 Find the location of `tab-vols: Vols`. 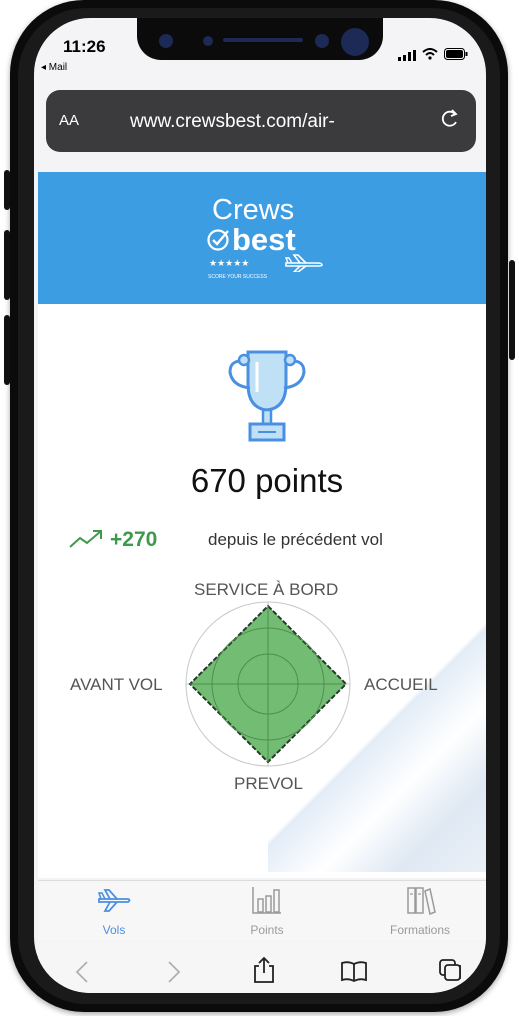

tab-vols: Vols is located at coordinates (114, 911).